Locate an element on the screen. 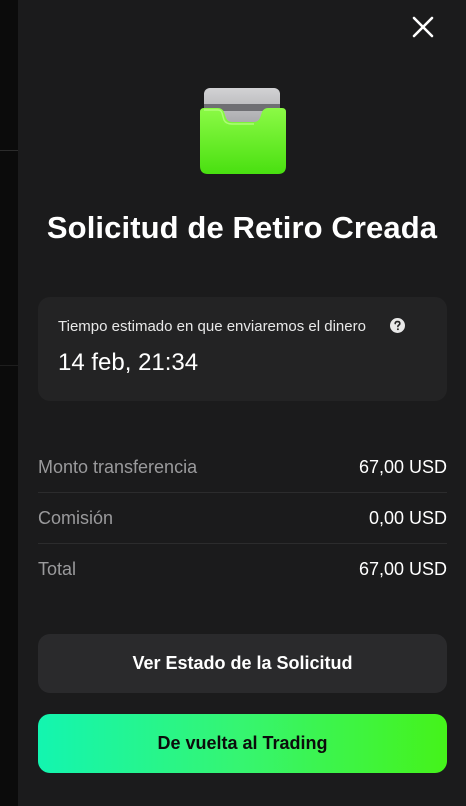  back-to-trading-button: De vuelta al Trading is located at coordinates (242, 743).